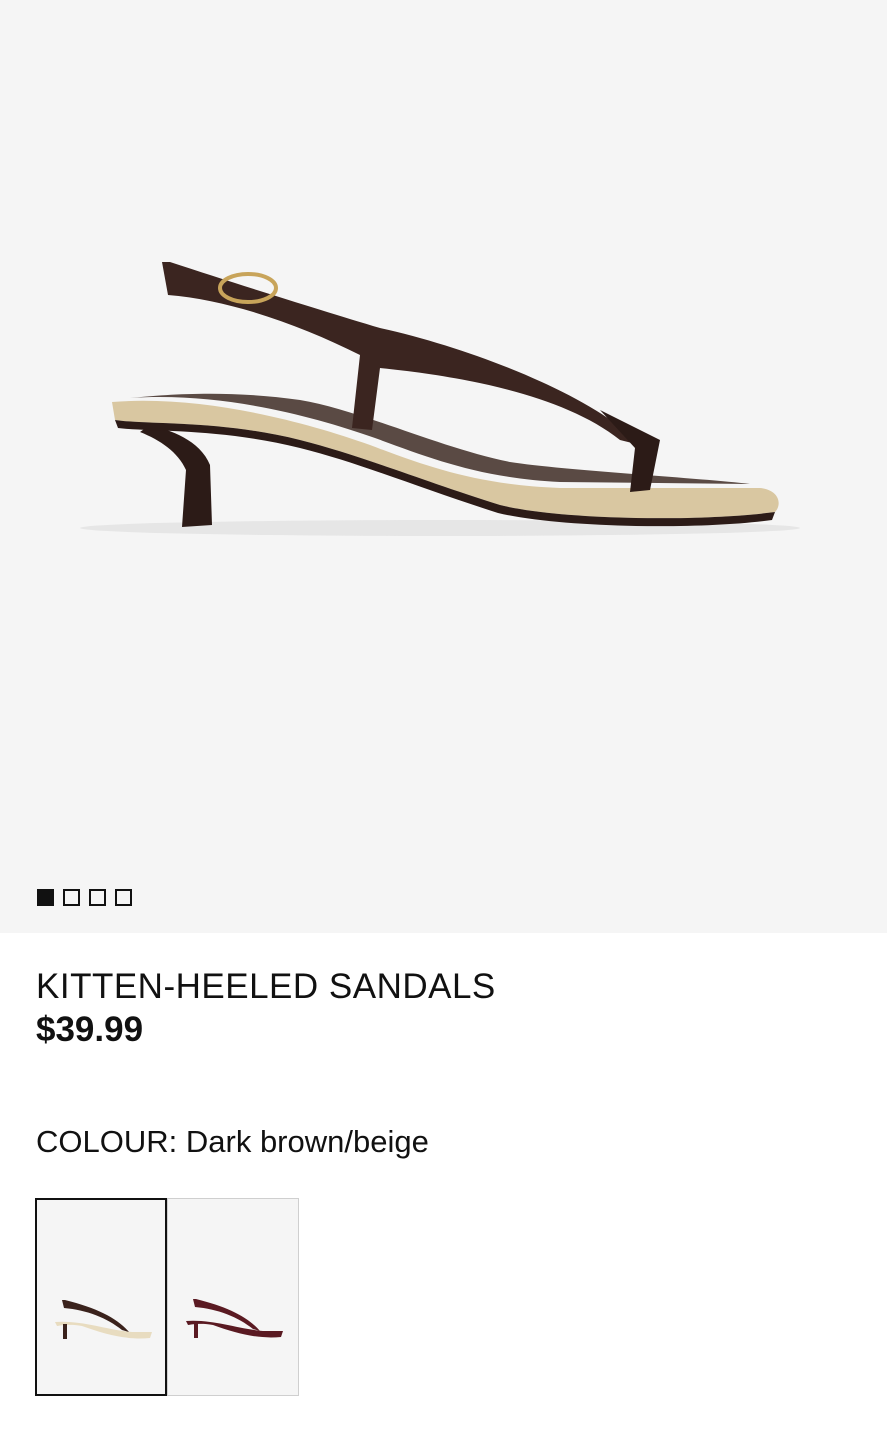 This screenshot has height=1440, width=887. What do you see at coordinates (266, 986) in the screenshot?
I see `product-title: KITTEN-HEELED SANDALS` at bounding box center [266, 986].